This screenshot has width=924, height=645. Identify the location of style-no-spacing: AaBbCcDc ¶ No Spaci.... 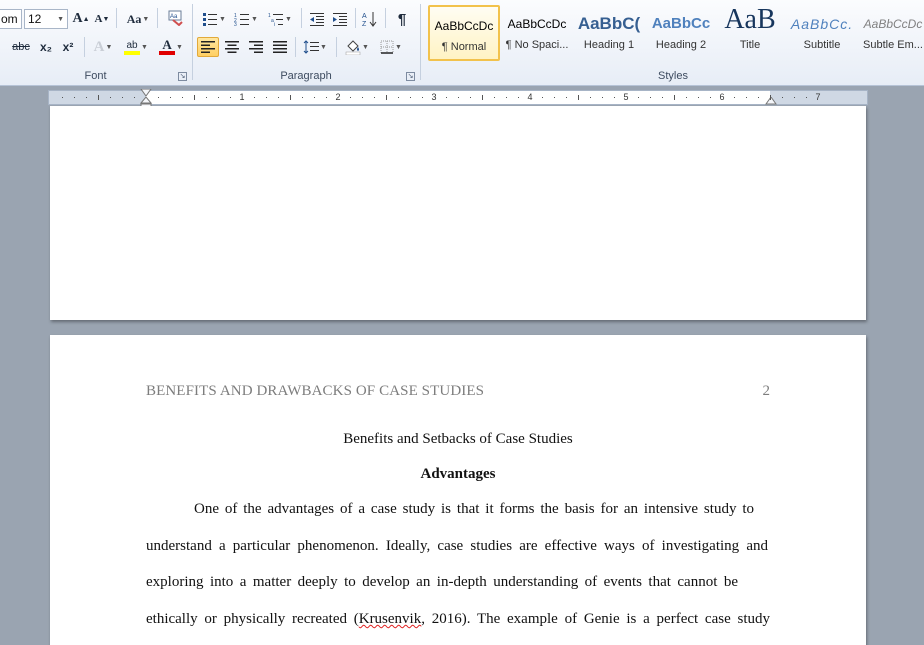
(537, 33).